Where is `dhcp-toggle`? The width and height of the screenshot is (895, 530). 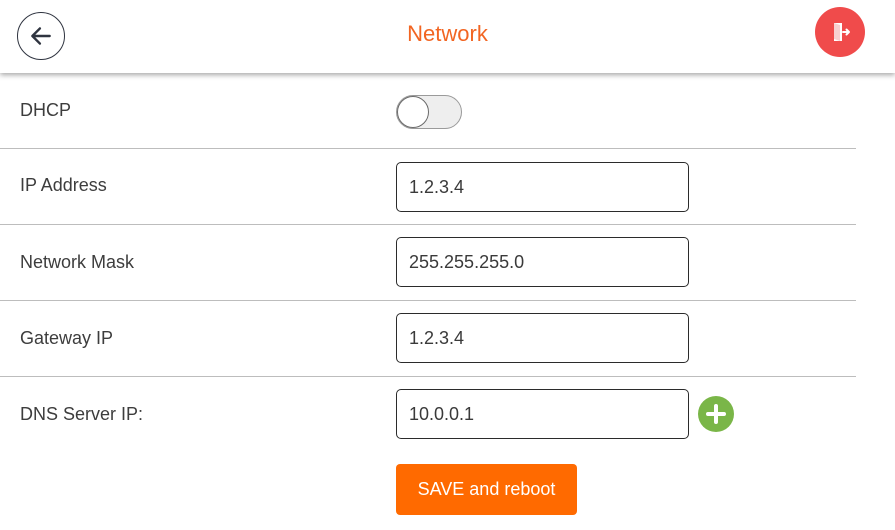 dhcp-toggle is located at coordinates (429, 112).